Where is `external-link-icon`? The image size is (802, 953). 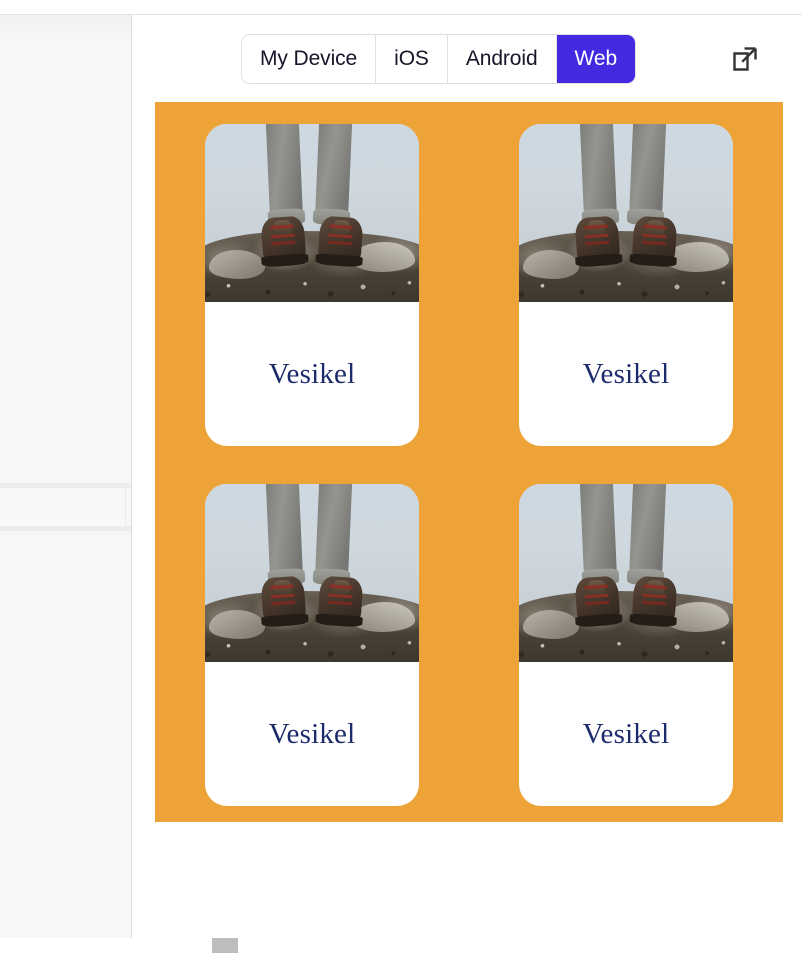 external-link-icon is located at coordinates (745, 60).